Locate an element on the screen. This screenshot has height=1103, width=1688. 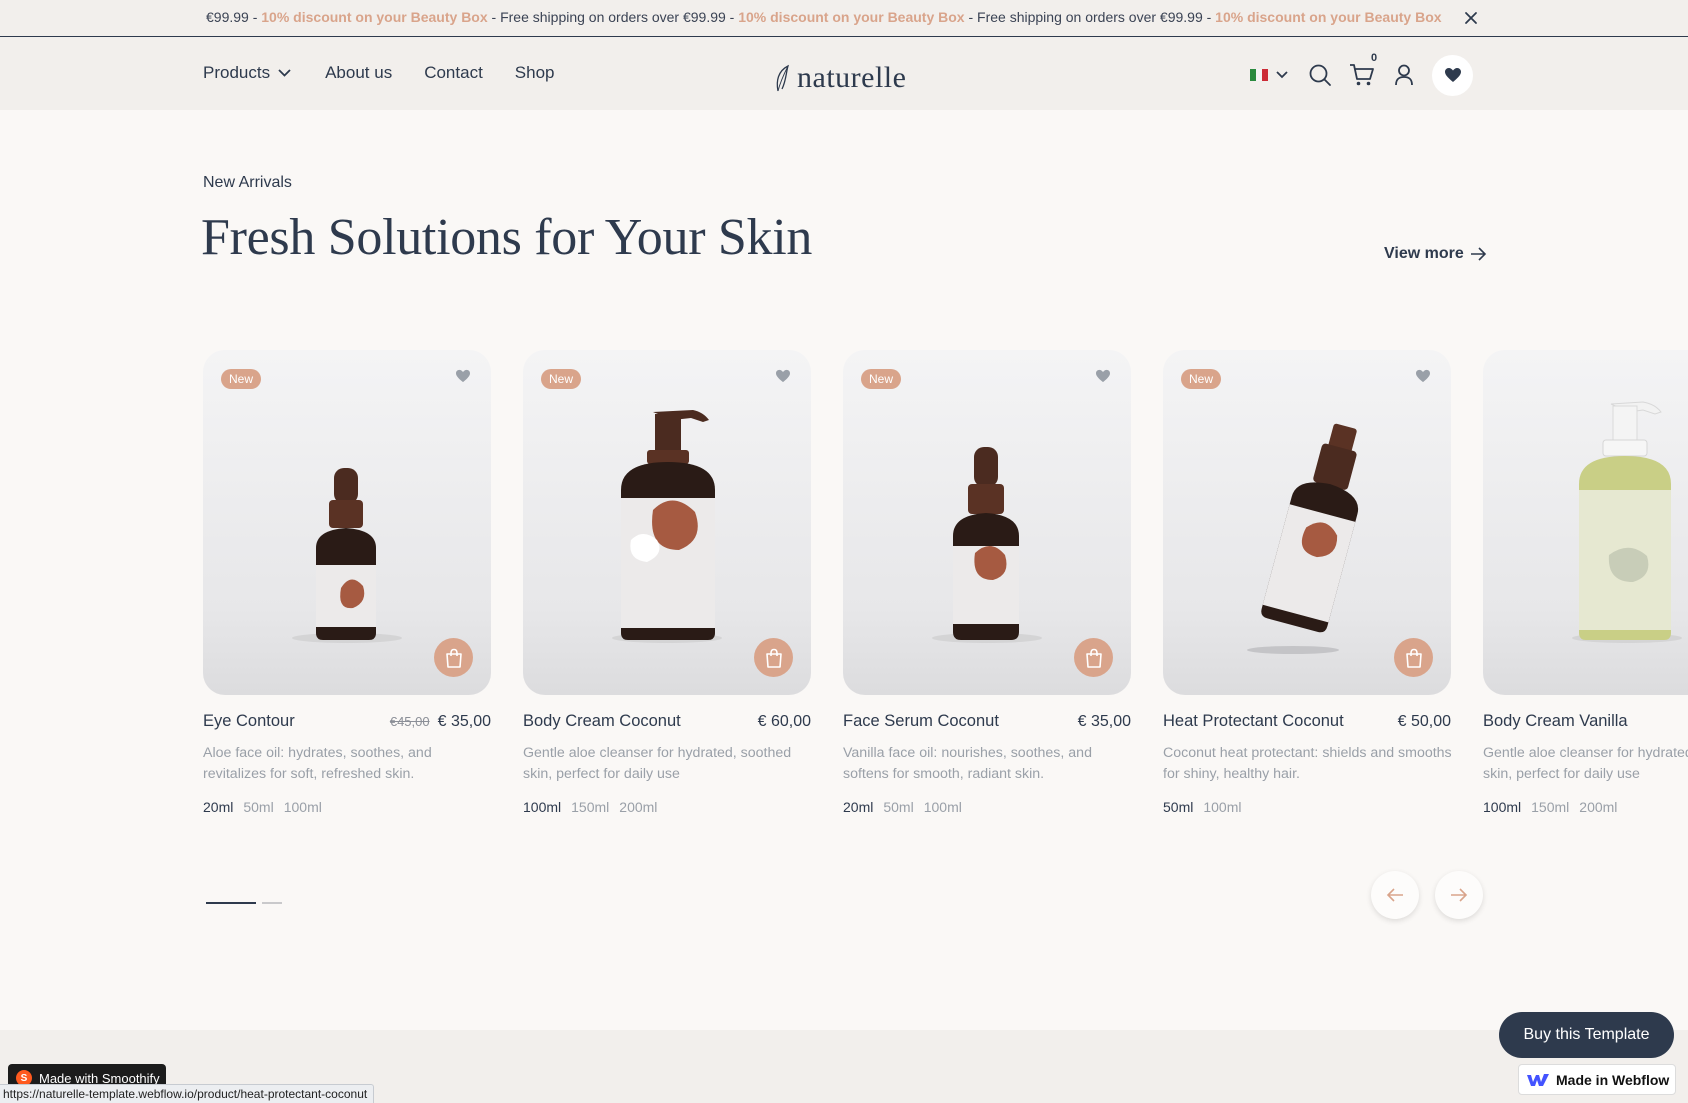
carousel-prev-button is located at coordinates (1395, 895).